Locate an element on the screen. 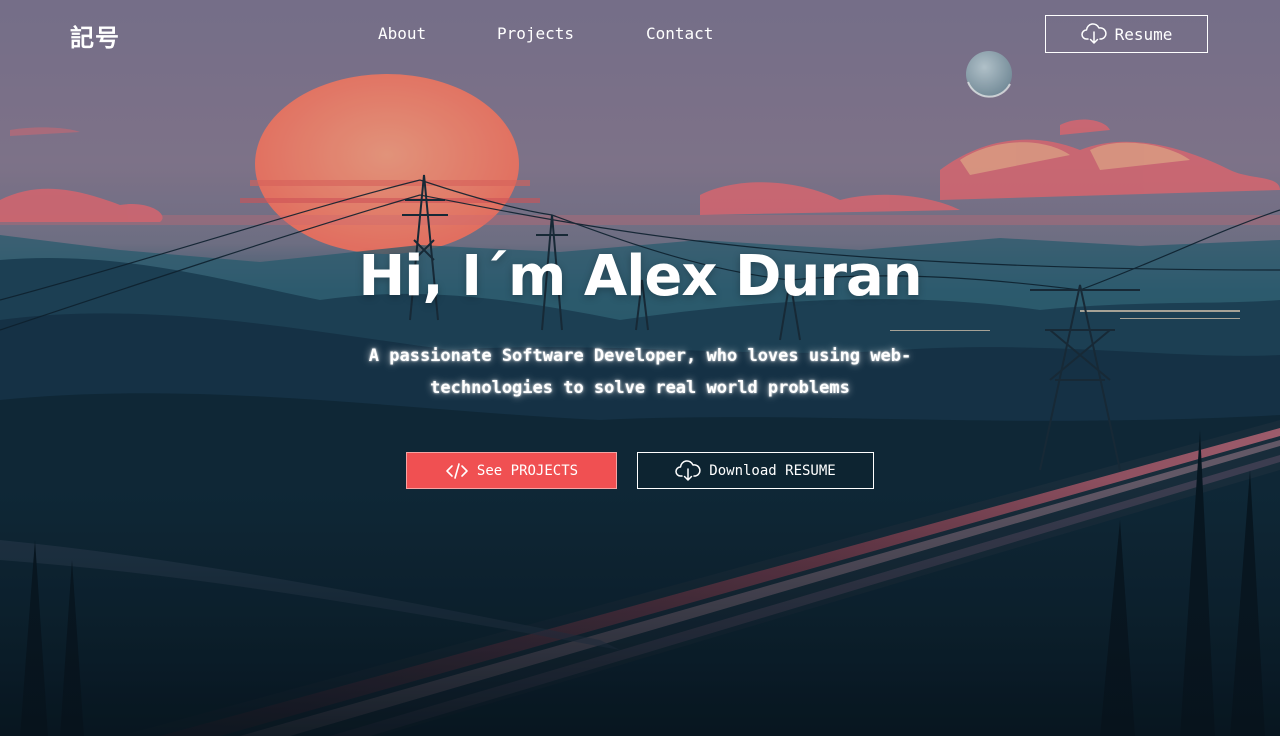  download-resume-button: Download RESUME is located at coordinates (755, 470).